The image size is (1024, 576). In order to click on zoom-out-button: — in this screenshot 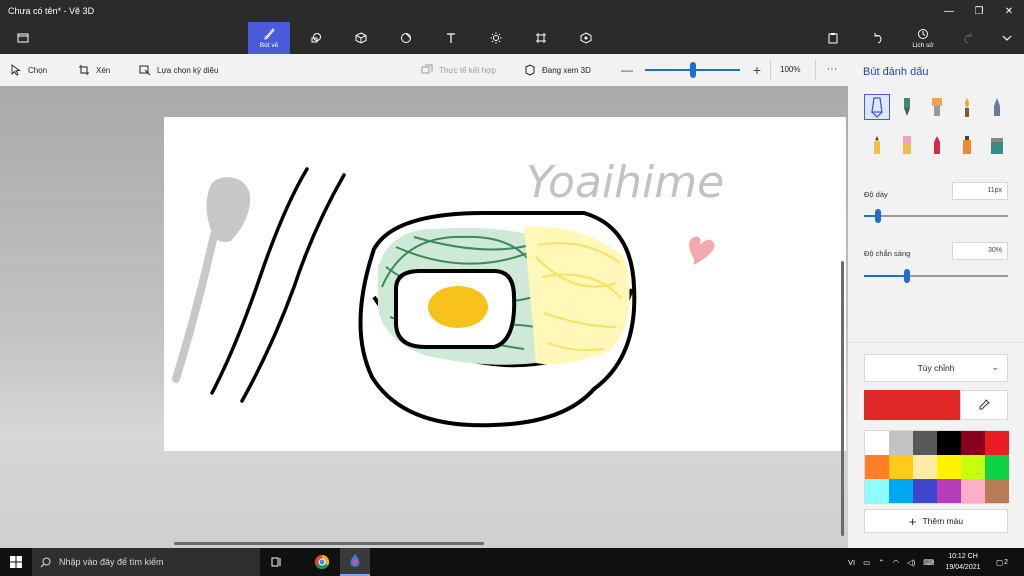, I will do `click(627, 70)`.